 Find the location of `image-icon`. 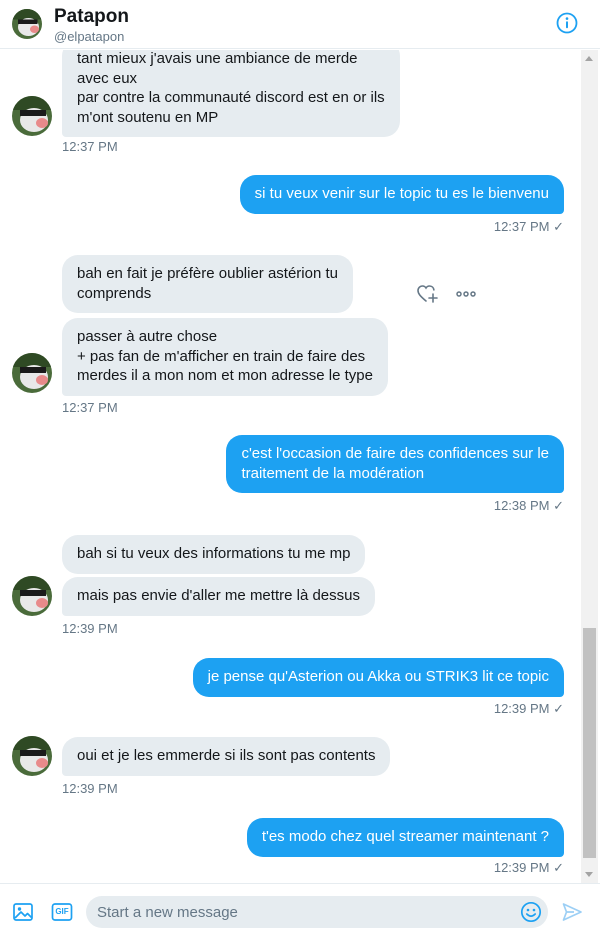

image-icon is located at coordinates (23, 912).